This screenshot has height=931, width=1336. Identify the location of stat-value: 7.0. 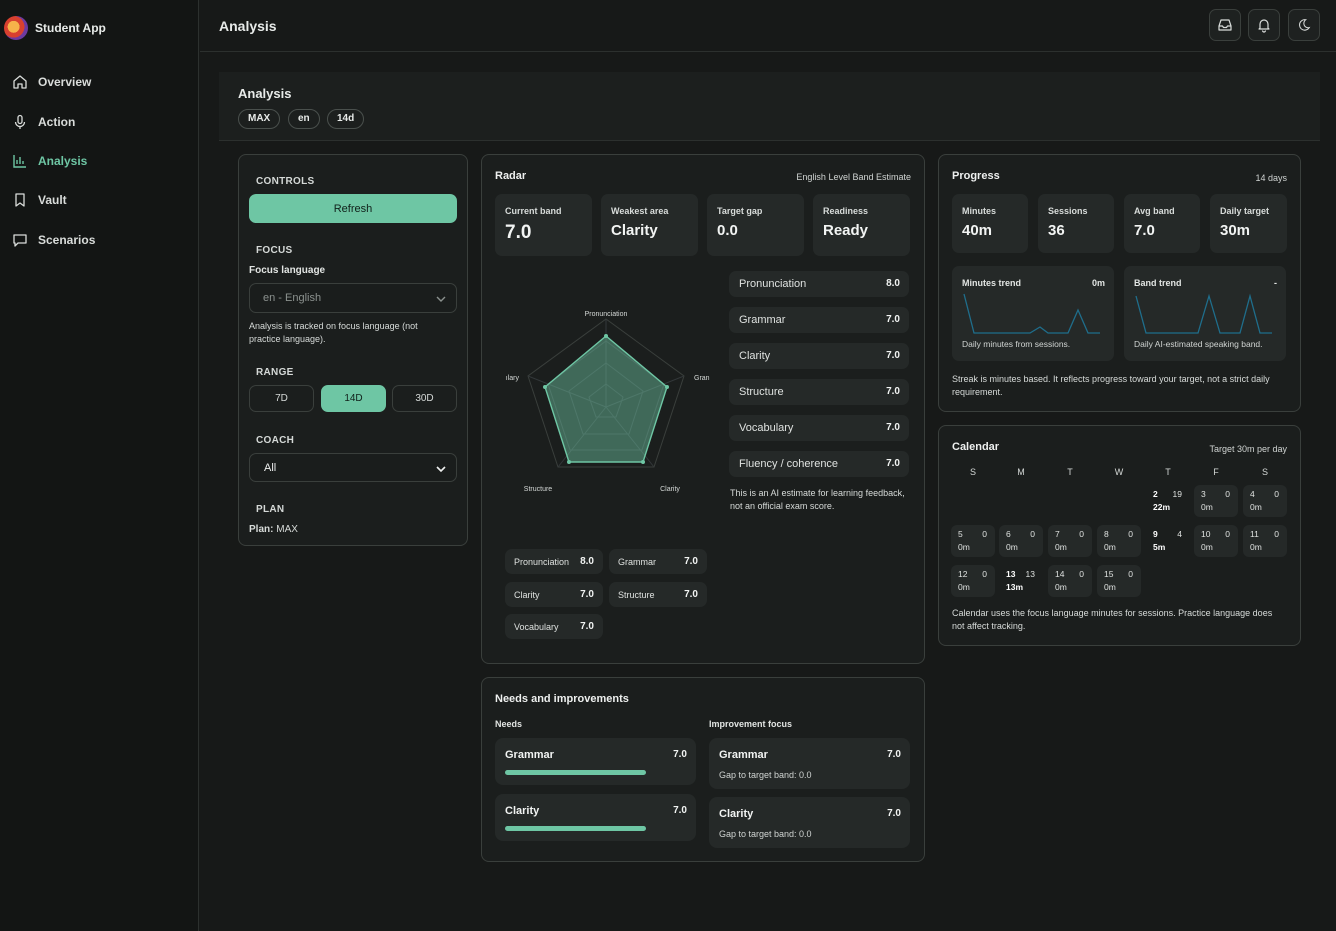
(1144, 230).